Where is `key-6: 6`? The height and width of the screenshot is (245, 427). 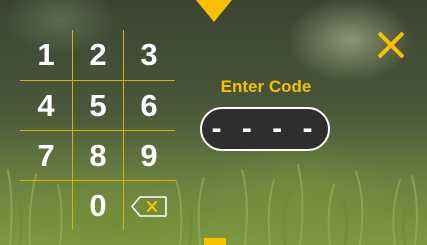 key-6: 6 is located at coordinates (149, 106).